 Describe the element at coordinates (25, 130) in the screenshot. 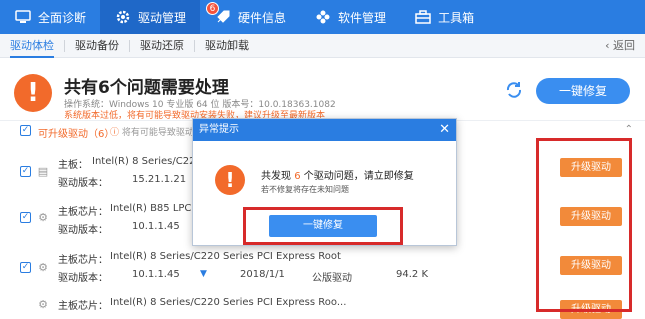

I see `group-checkbox: ✓` at that location.